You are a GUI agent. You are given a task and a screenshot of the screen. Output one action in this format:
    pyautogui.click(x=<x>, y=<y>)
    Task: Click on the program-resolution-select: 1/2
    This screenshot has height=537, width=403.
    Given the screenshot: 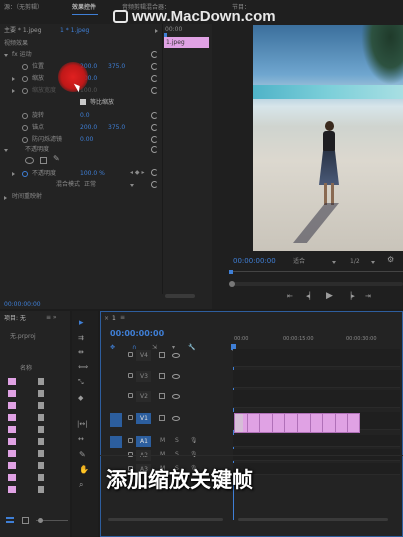 What is the action you would take?
    pyautogui.click(x=355, y=262)
    